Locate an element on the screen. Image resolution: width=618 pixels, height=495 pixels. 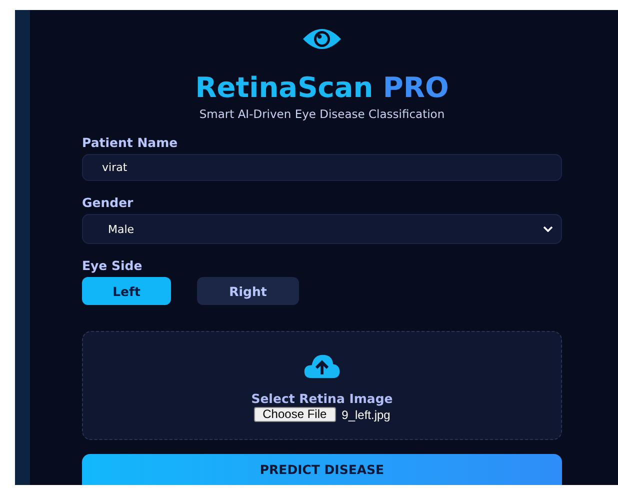
cloud-upload-icon is located at coordinates (322, 366).